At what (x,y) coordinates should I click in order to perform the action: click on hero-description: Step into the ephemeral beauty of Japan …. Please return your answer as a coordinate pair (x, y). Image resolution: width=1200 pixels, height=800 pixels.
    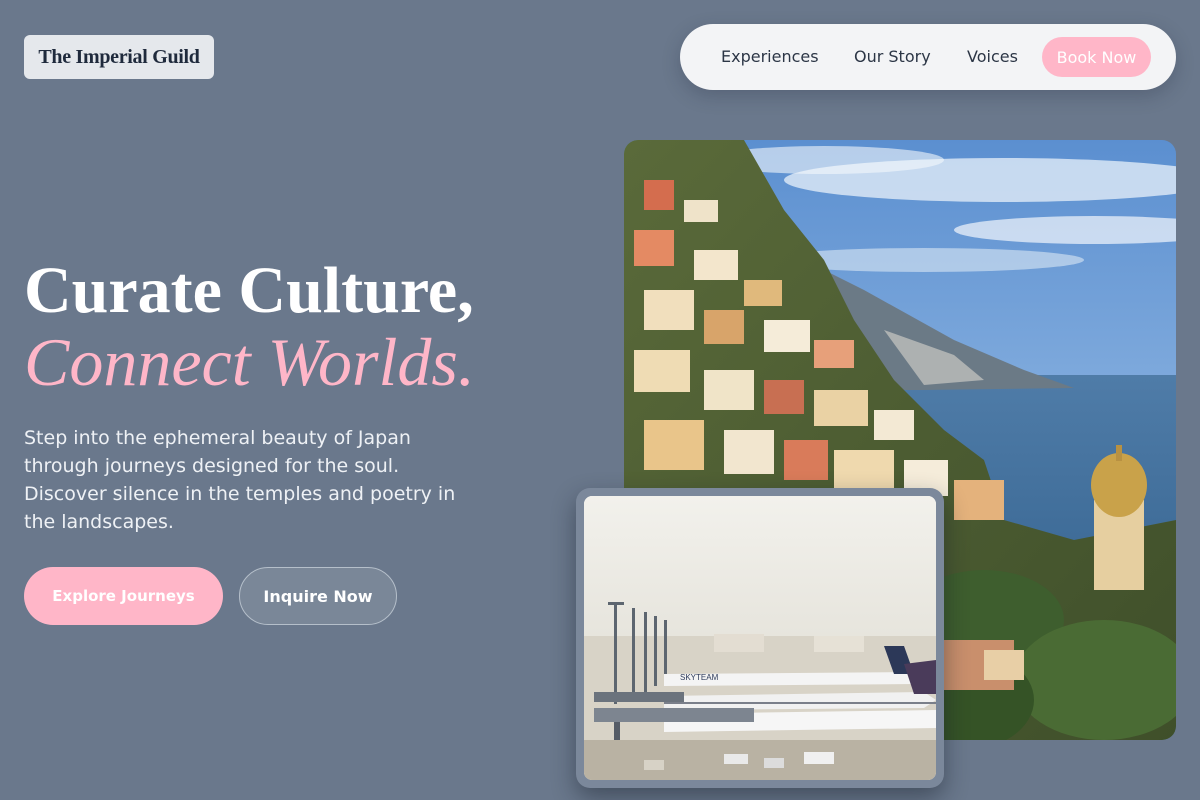
    Looking at the image, I should click on (240, 480).